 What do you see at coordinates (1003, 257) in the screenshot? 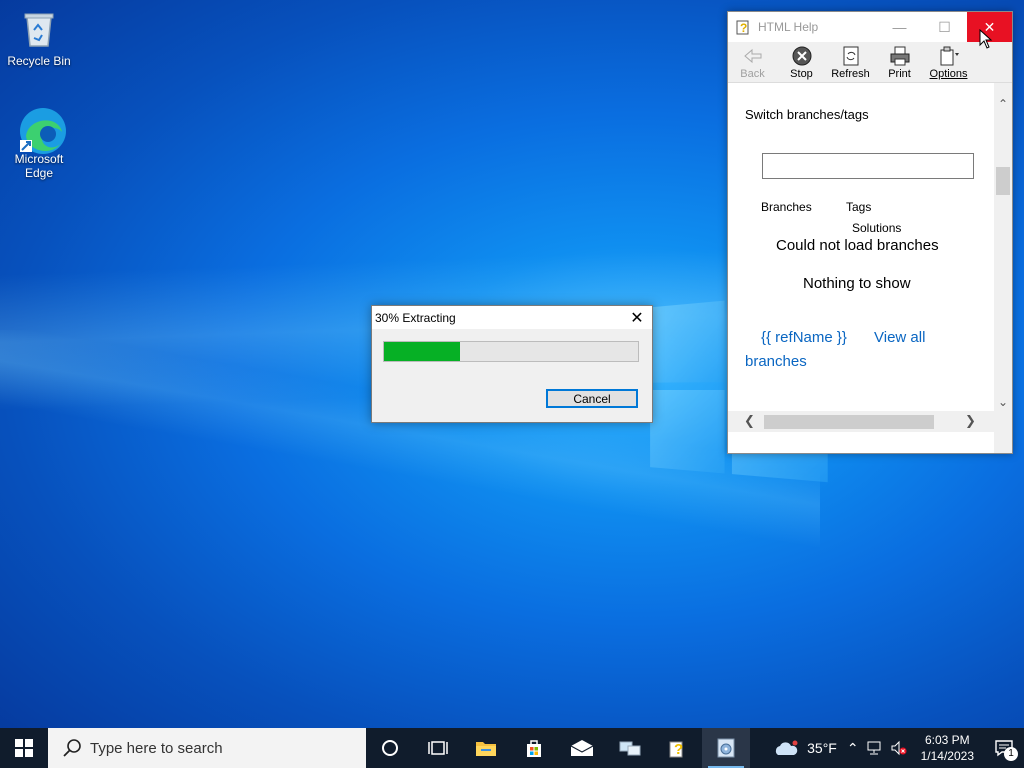
I see `vertical-scrollbar: ⌃ ⌄` at bounding box center [1003, 257].